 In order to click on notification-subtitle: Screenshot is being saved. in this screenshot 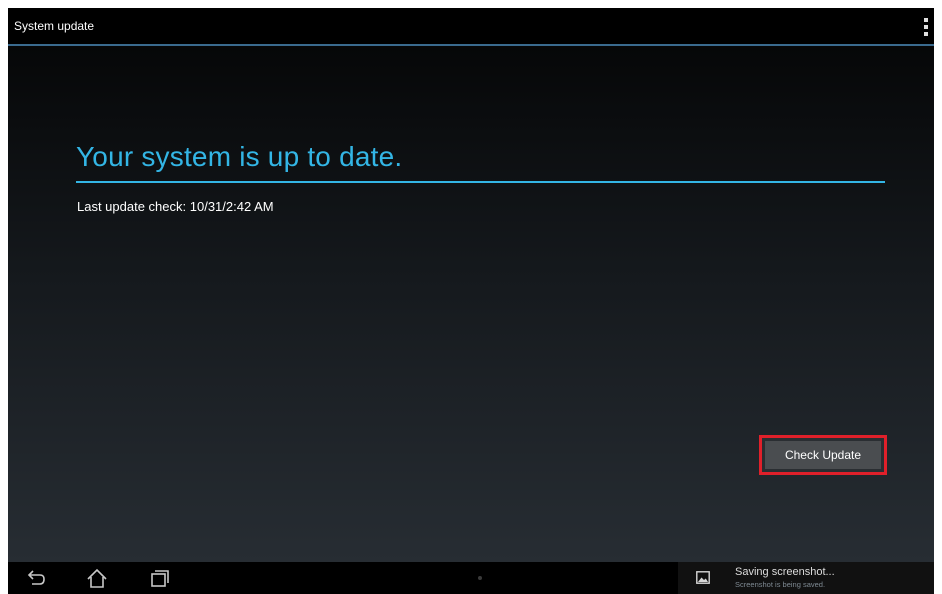, I will do `click(780, 584)`.